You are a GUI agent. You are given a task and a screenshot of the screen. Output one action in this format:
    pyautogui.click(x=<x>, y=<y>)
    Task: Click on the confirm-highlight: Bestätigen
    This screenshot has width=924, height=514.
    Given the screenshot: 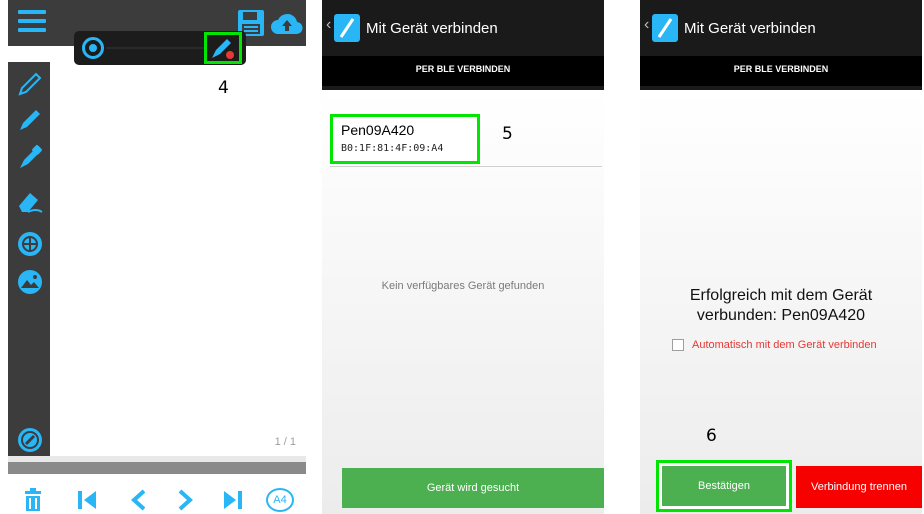 What is the action you would take?
    pyautogui.click(x=724, y=486)
    